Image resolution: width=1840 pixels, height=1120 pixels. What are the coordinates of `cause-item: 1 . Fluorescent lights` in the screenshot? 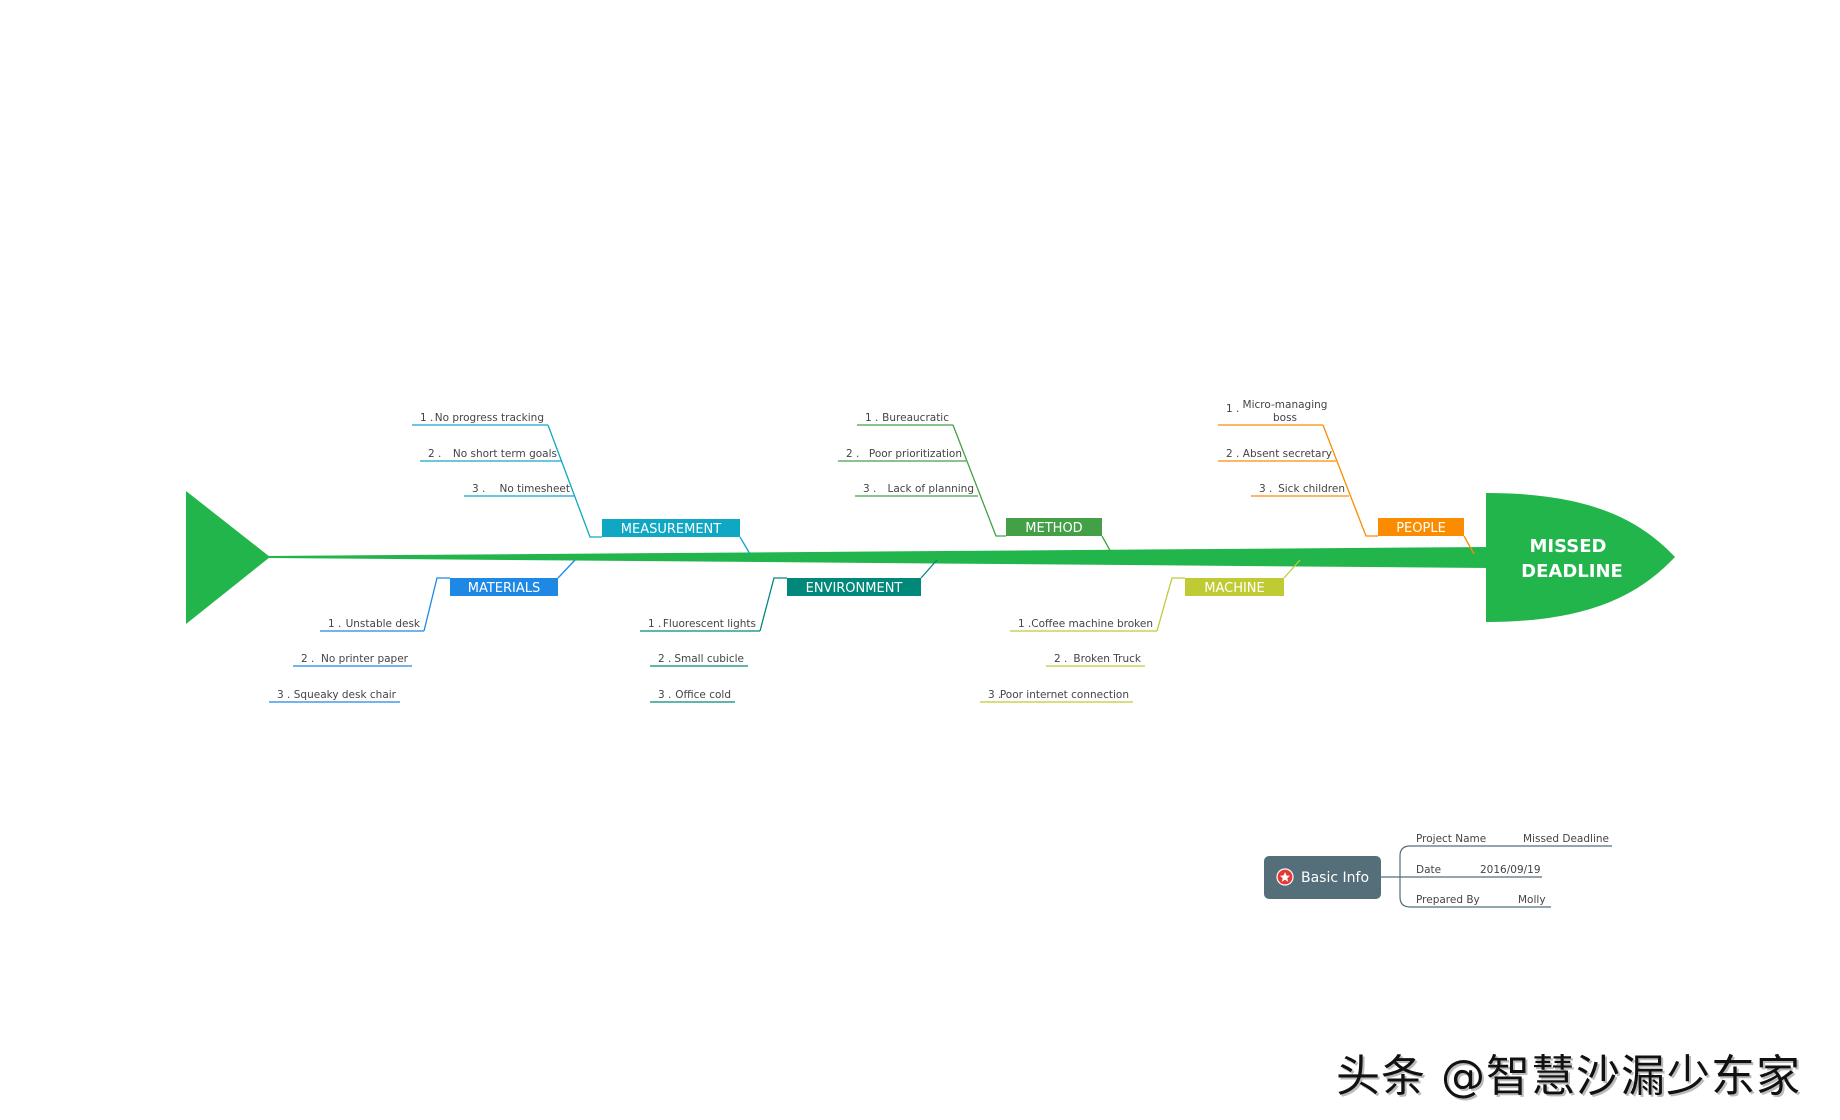 It's located at (702, 624).